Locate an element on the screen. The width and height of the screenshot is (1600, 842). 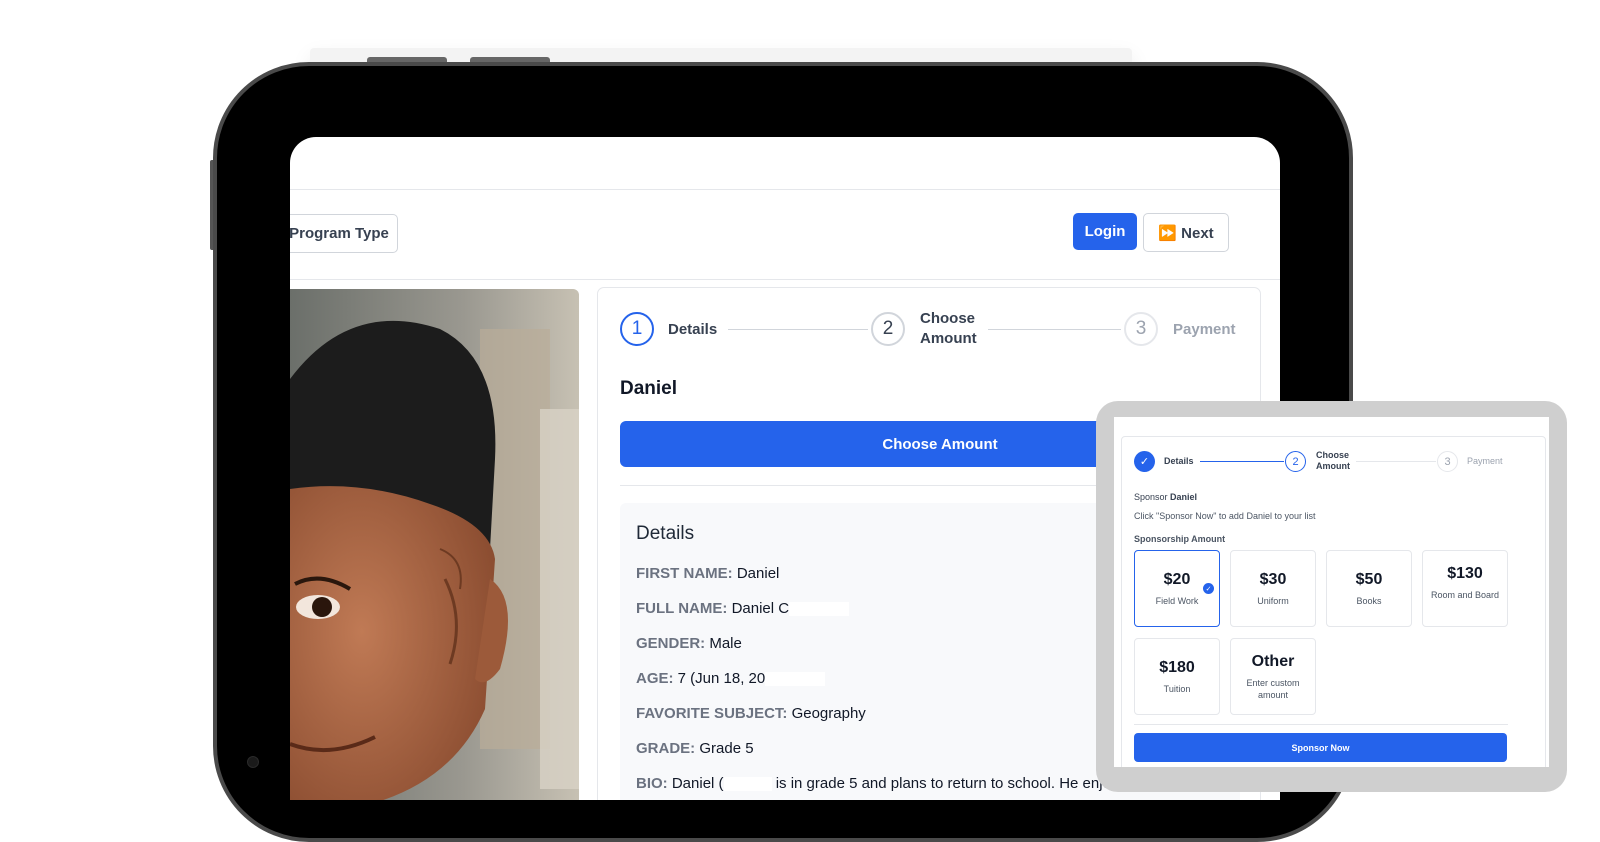
detail-row-grade: GRADE: Grade 5 is located at coordinates (695, 748).